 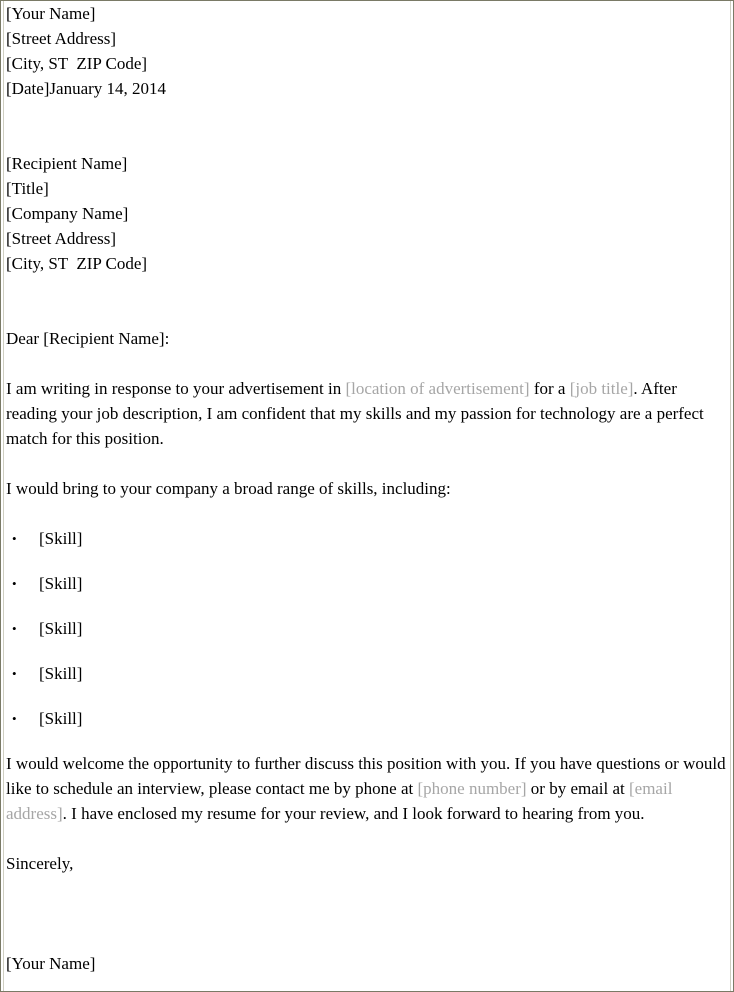 I want to click on spacer-after-intro, so click(x=367, y=463).